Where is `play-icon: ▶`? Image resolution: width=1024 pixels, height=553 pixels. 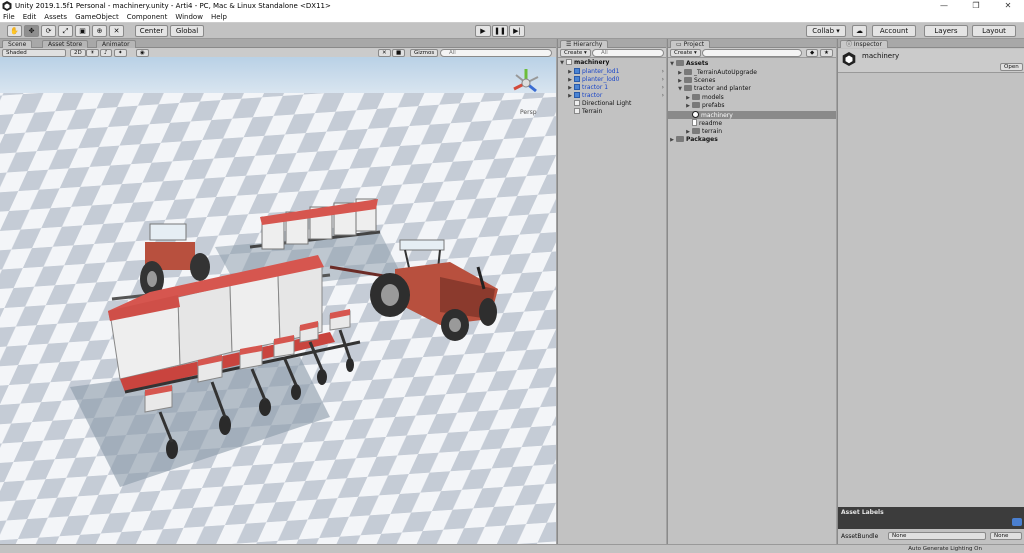
play-icon: ▶ is located at coordinates (483, 31).